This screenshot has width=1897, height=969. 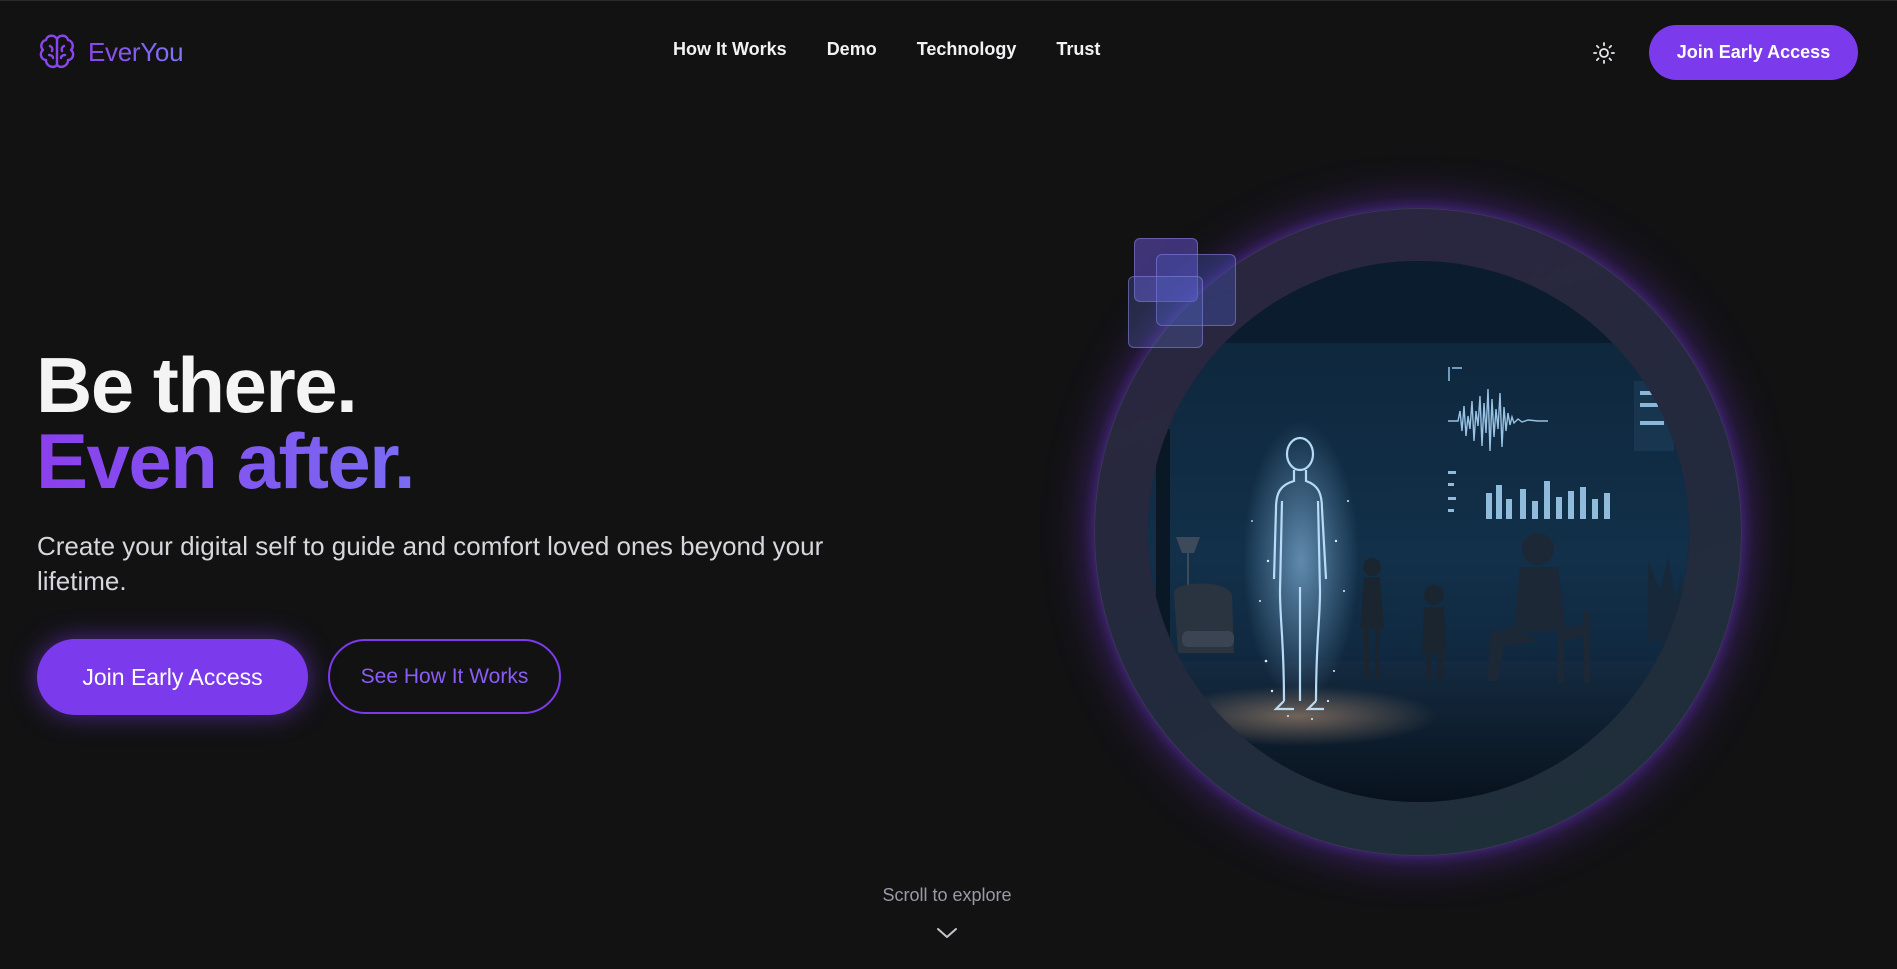 I want to click on hero-title-line-1: Be there., so click(x=197, y=385).